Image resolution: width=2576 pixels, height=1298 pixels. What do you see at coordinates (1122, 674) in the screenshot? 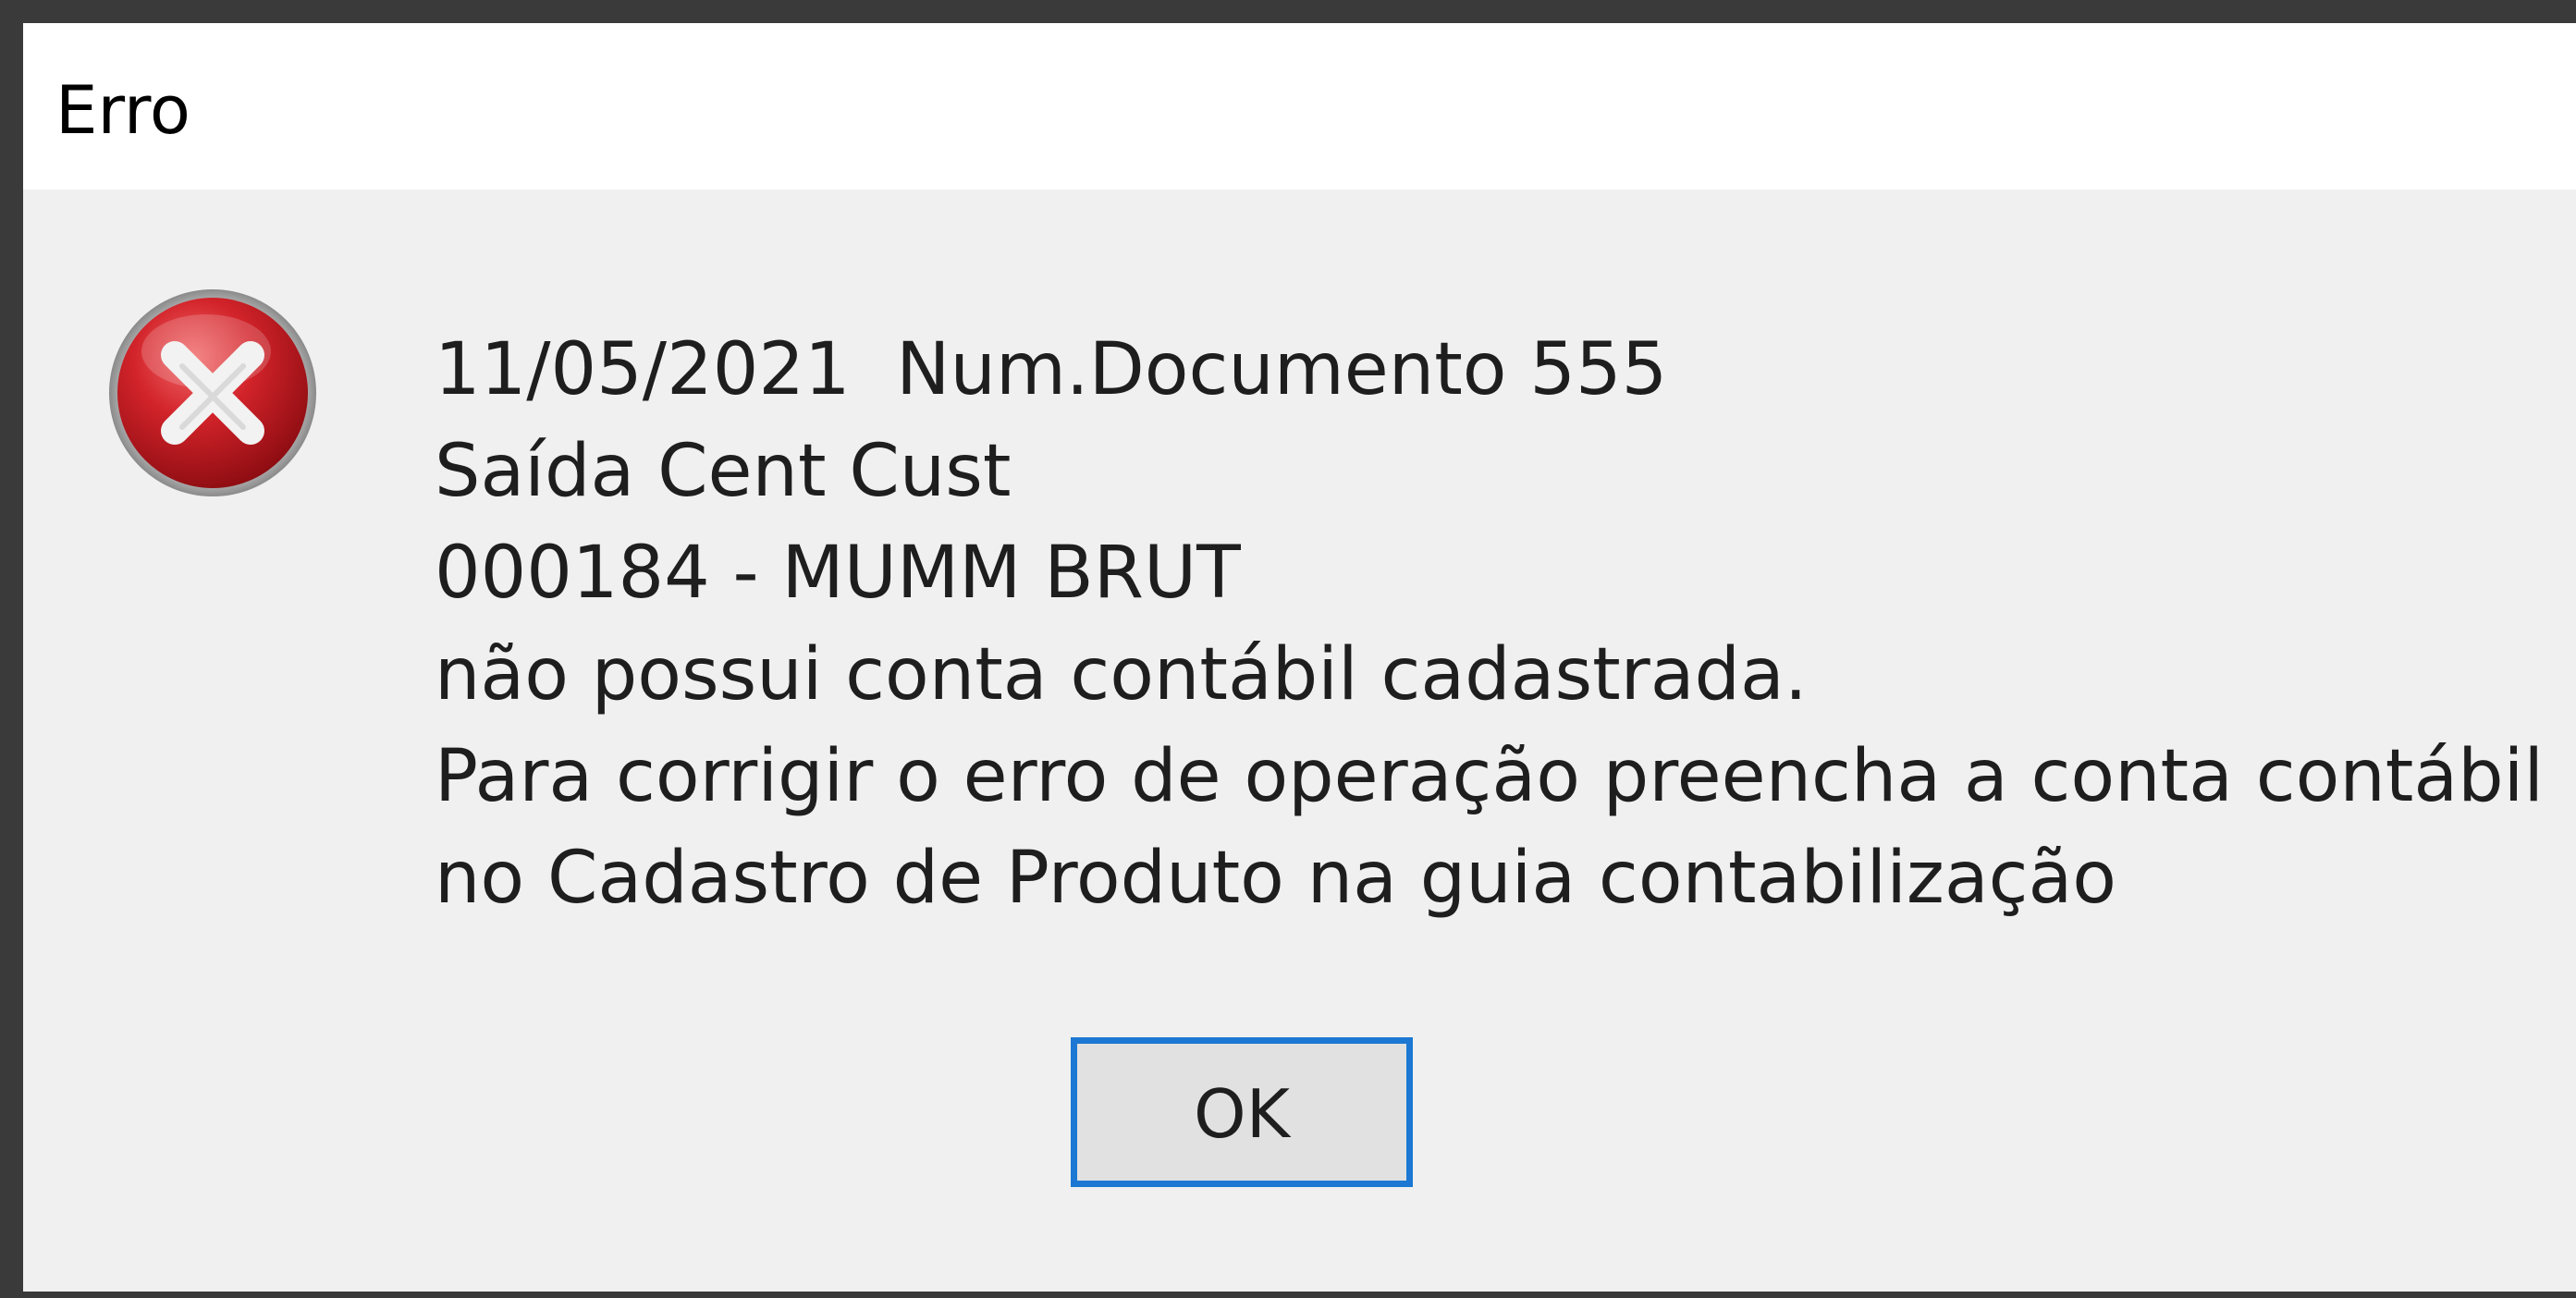
I see `message-line-problem: não possui conta contábil cadastrada.` at bounding box center [1122, 674].